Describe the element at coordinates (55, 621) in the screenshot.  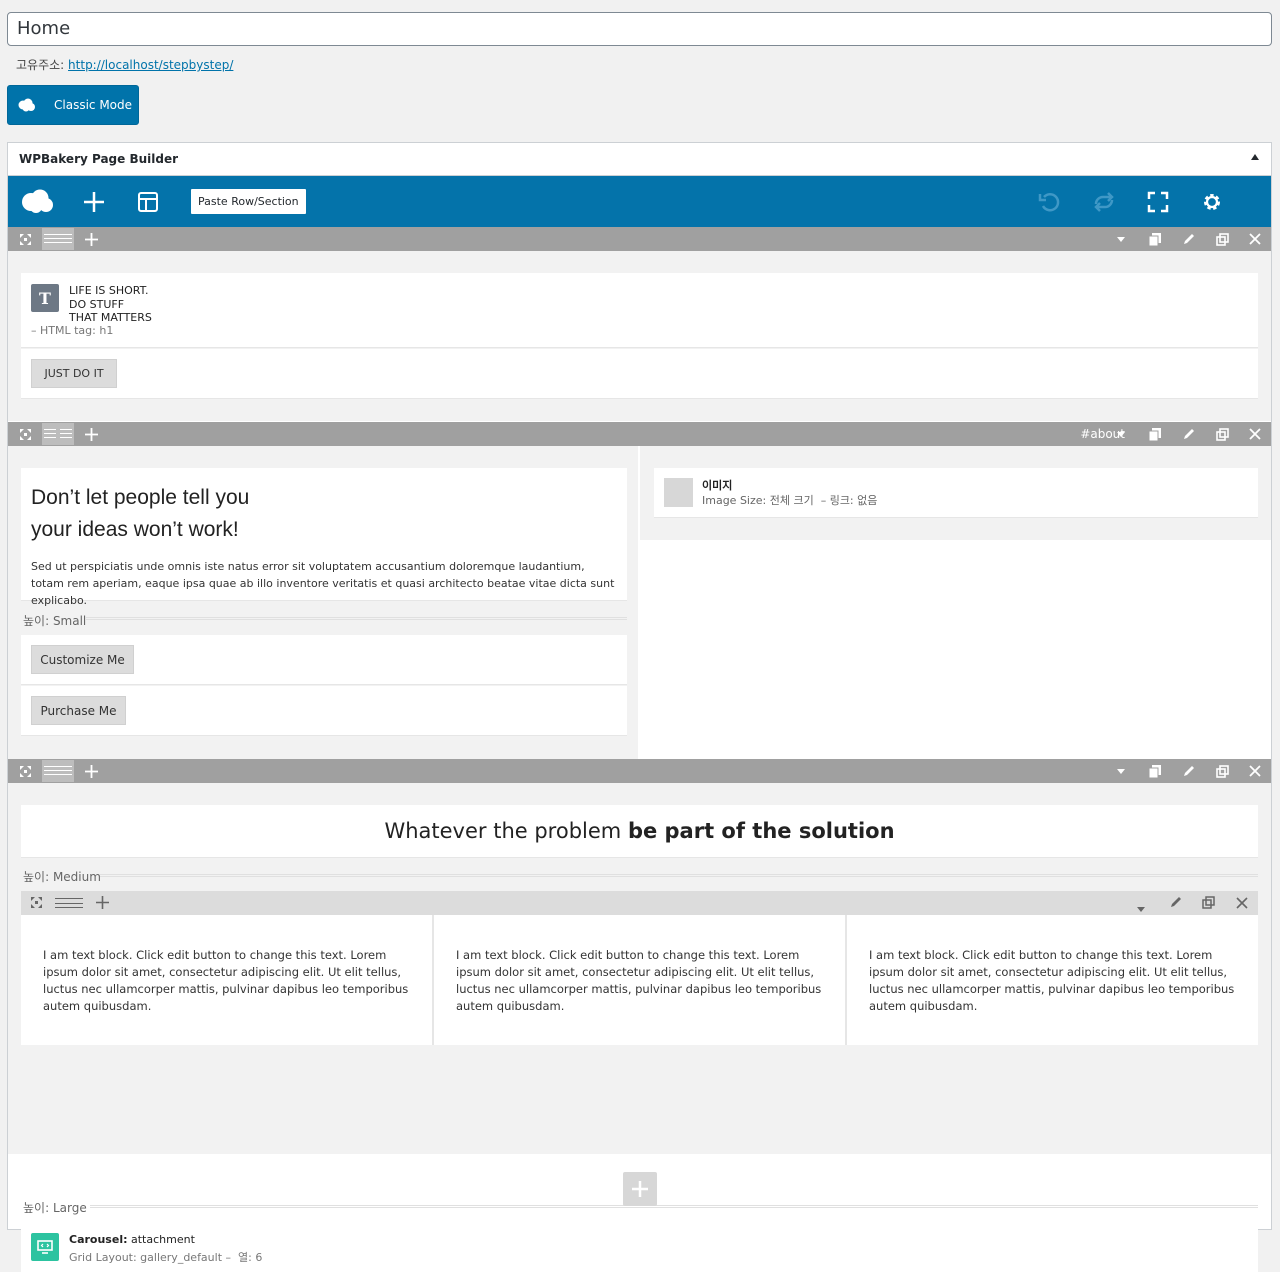
I see `separator-small-label: 높이: Small` at that location.